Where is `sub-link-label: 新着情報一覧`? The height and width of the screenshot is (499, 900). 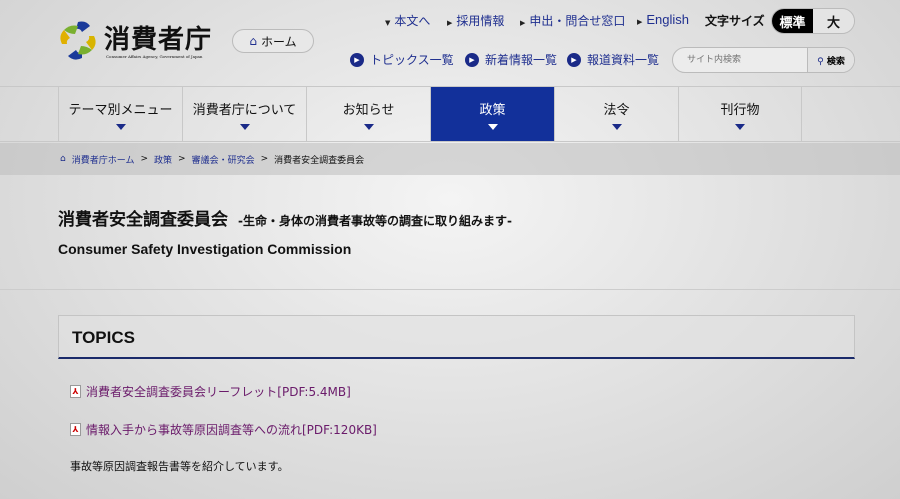
sub-link-label: 新着情報一覧 is located at coordinates (521, 60).